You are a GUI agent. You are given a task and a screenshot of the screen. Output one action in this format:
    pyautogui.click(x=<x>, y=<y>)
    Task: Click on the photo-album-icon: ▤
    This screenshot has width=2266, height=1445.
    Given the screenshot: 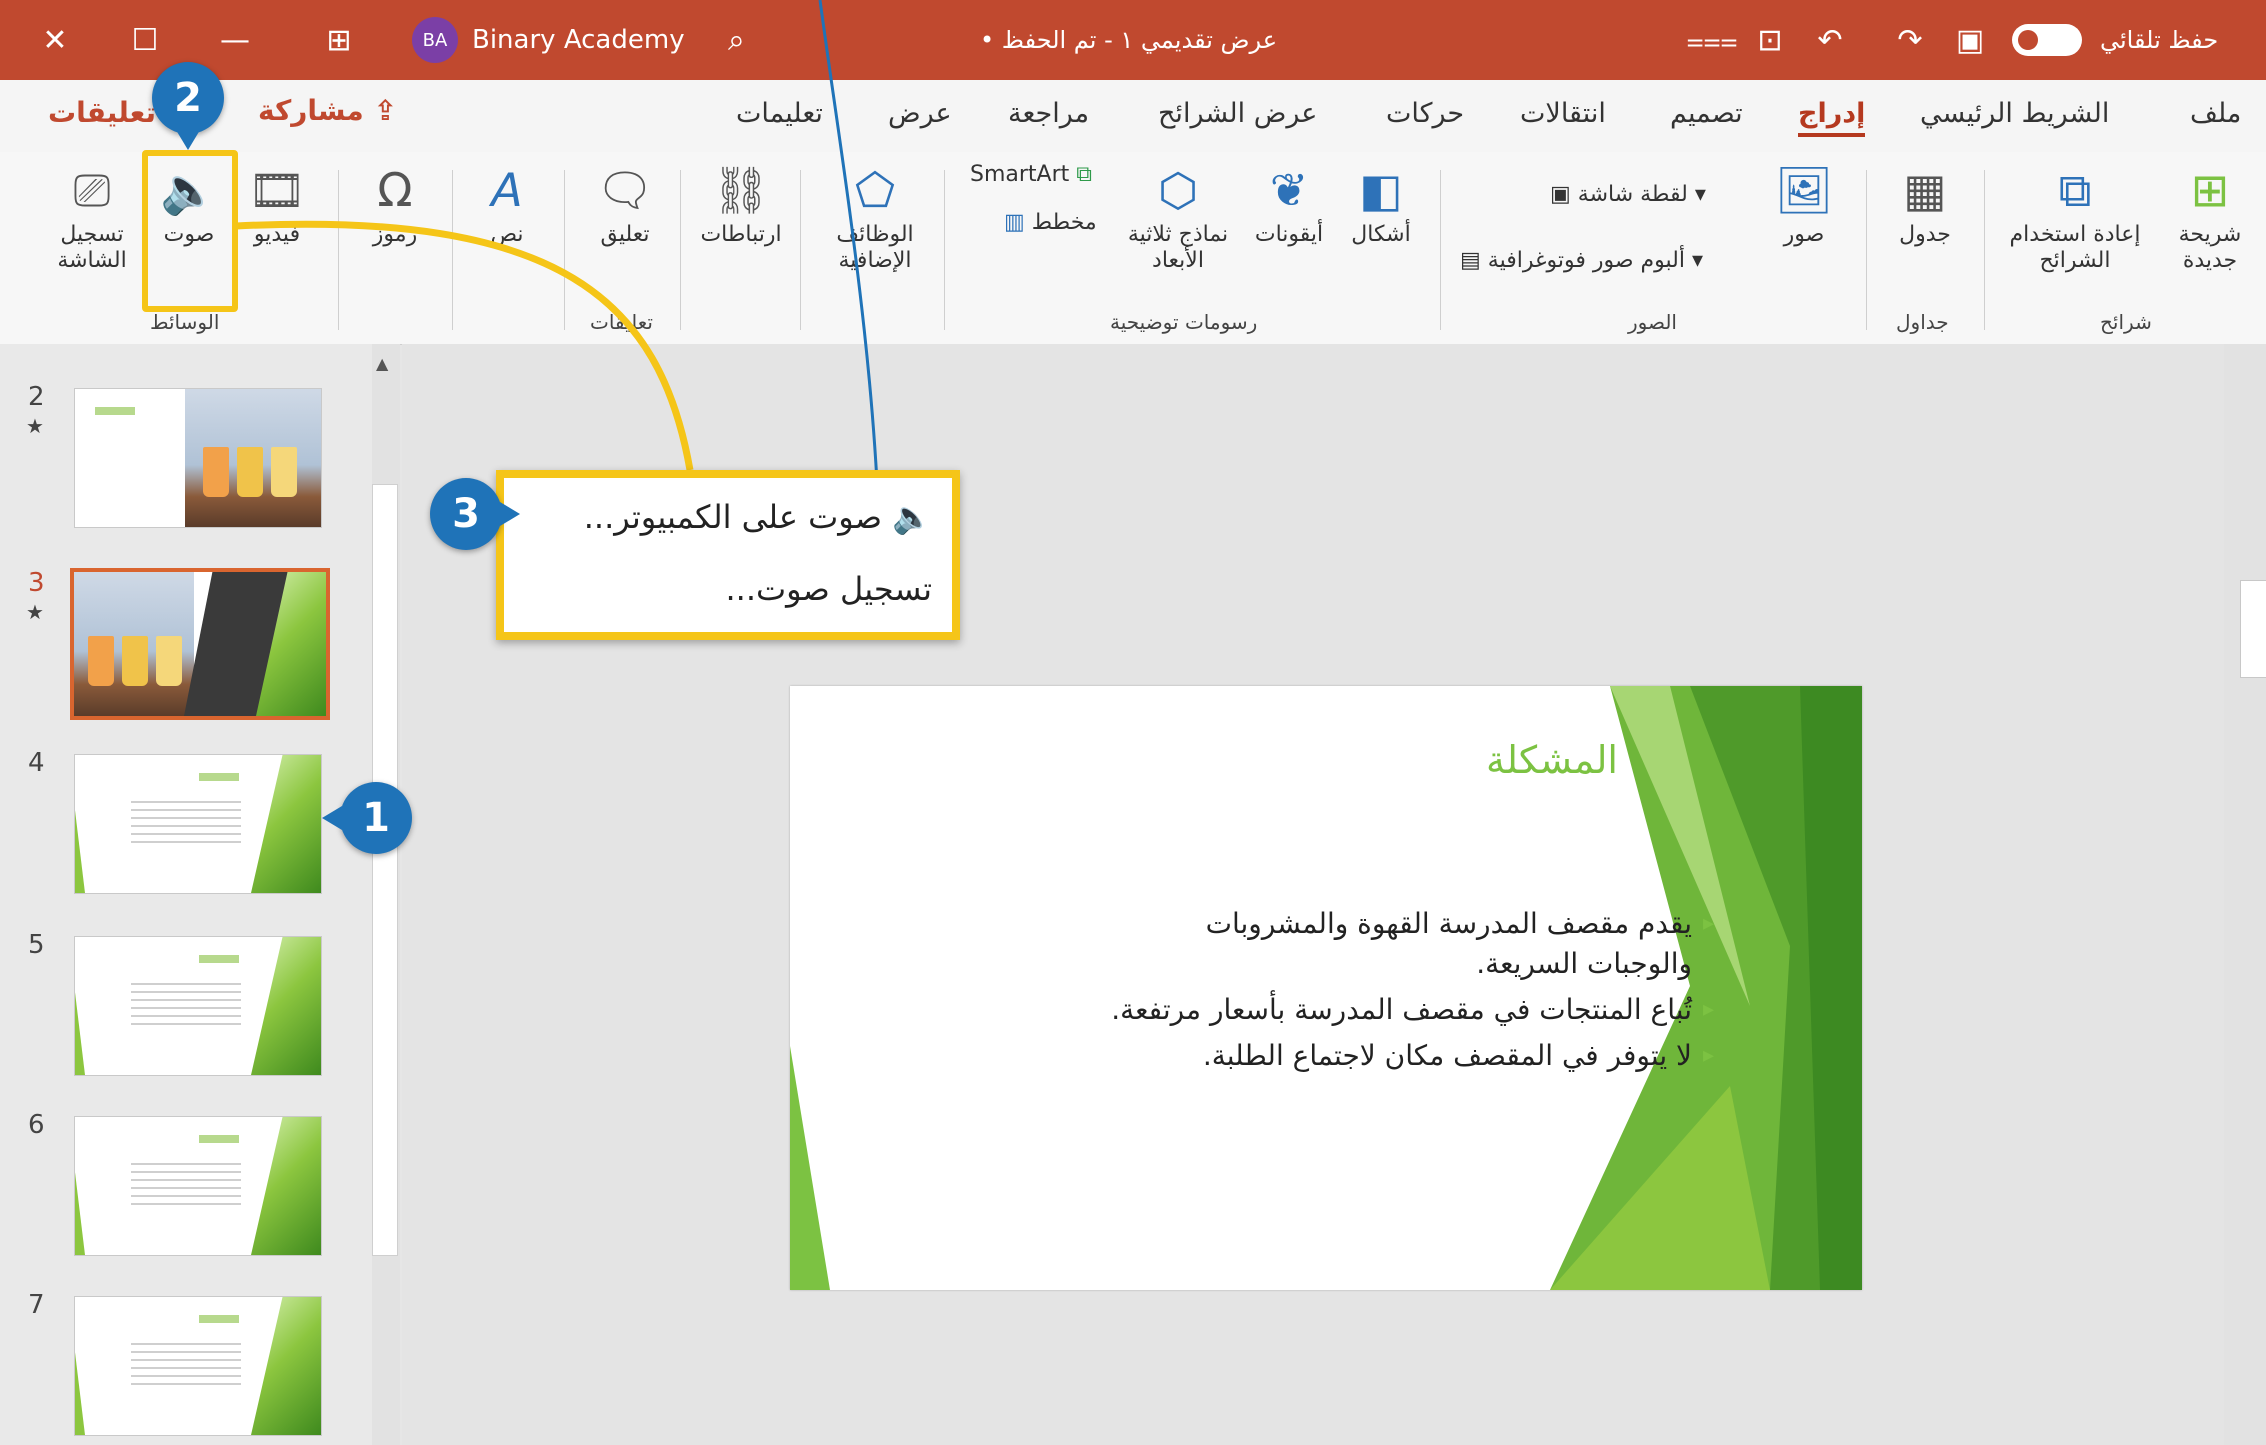 What is the action you would take?
    pyautogui.click(x=1474, y=260)
    